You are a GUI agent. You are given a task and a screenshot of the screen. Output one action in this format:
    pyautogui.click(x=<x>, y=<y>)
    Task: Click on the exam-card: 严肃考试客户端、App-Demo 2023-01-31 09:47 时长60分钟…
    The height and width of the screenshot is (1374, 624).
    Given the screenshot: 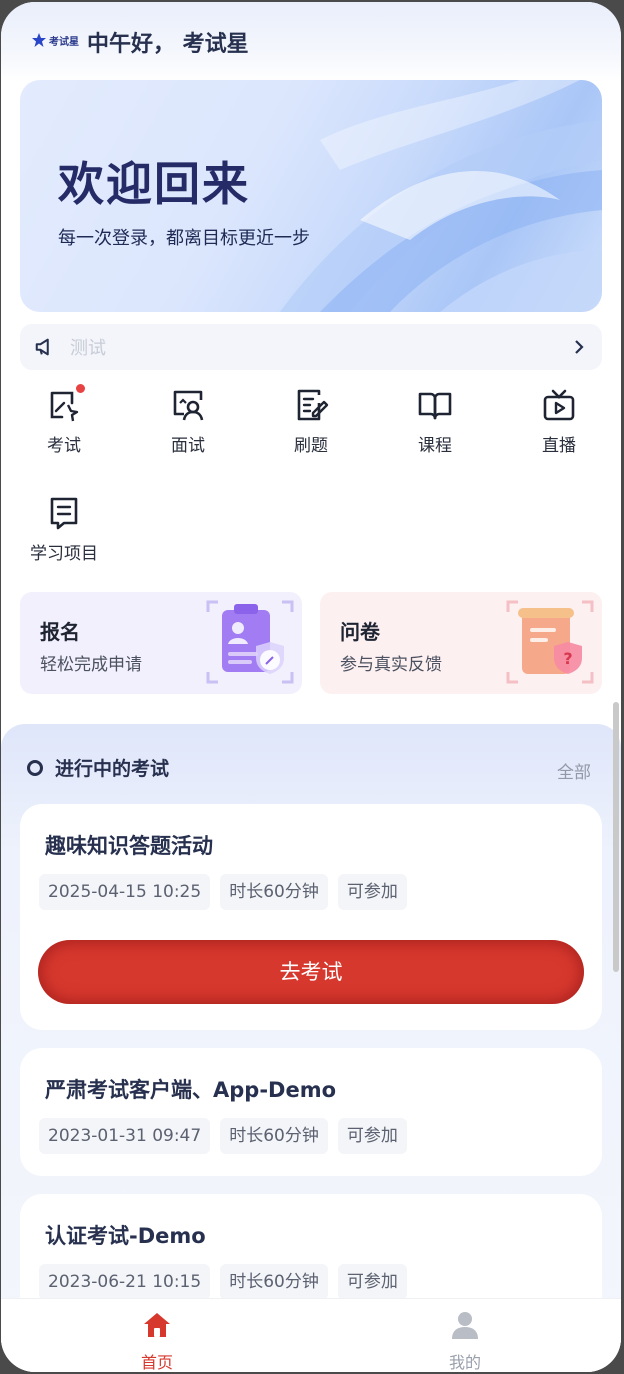 What is the action you would take?
    pyautogui.click(x=311, y=1112)
    